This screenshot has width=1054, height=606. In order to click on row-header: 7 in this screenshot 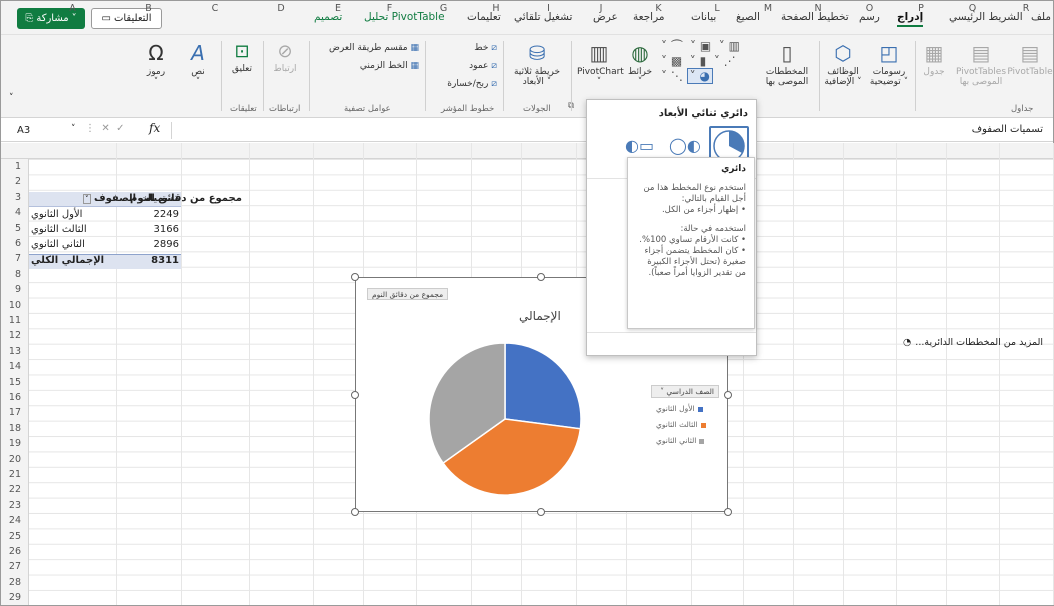, I will do `click(11, 258)`.